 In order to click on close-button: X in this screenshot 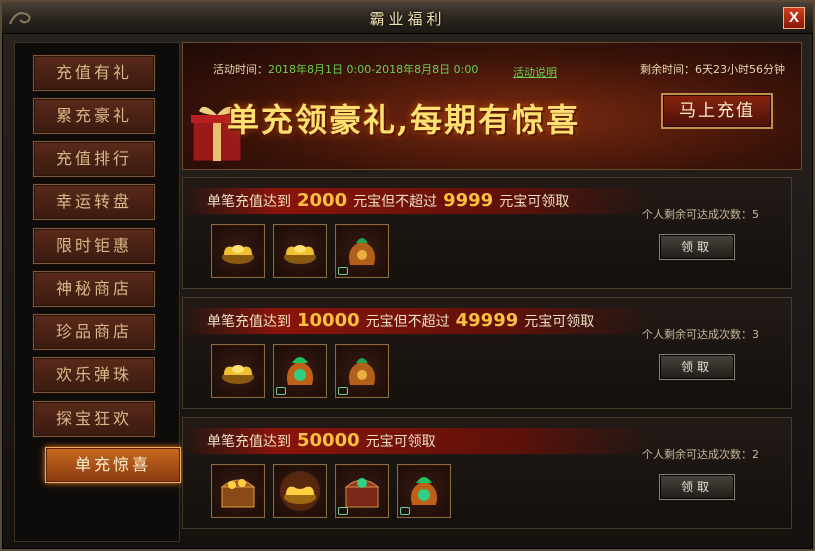, I will do `click(794, 18)`.